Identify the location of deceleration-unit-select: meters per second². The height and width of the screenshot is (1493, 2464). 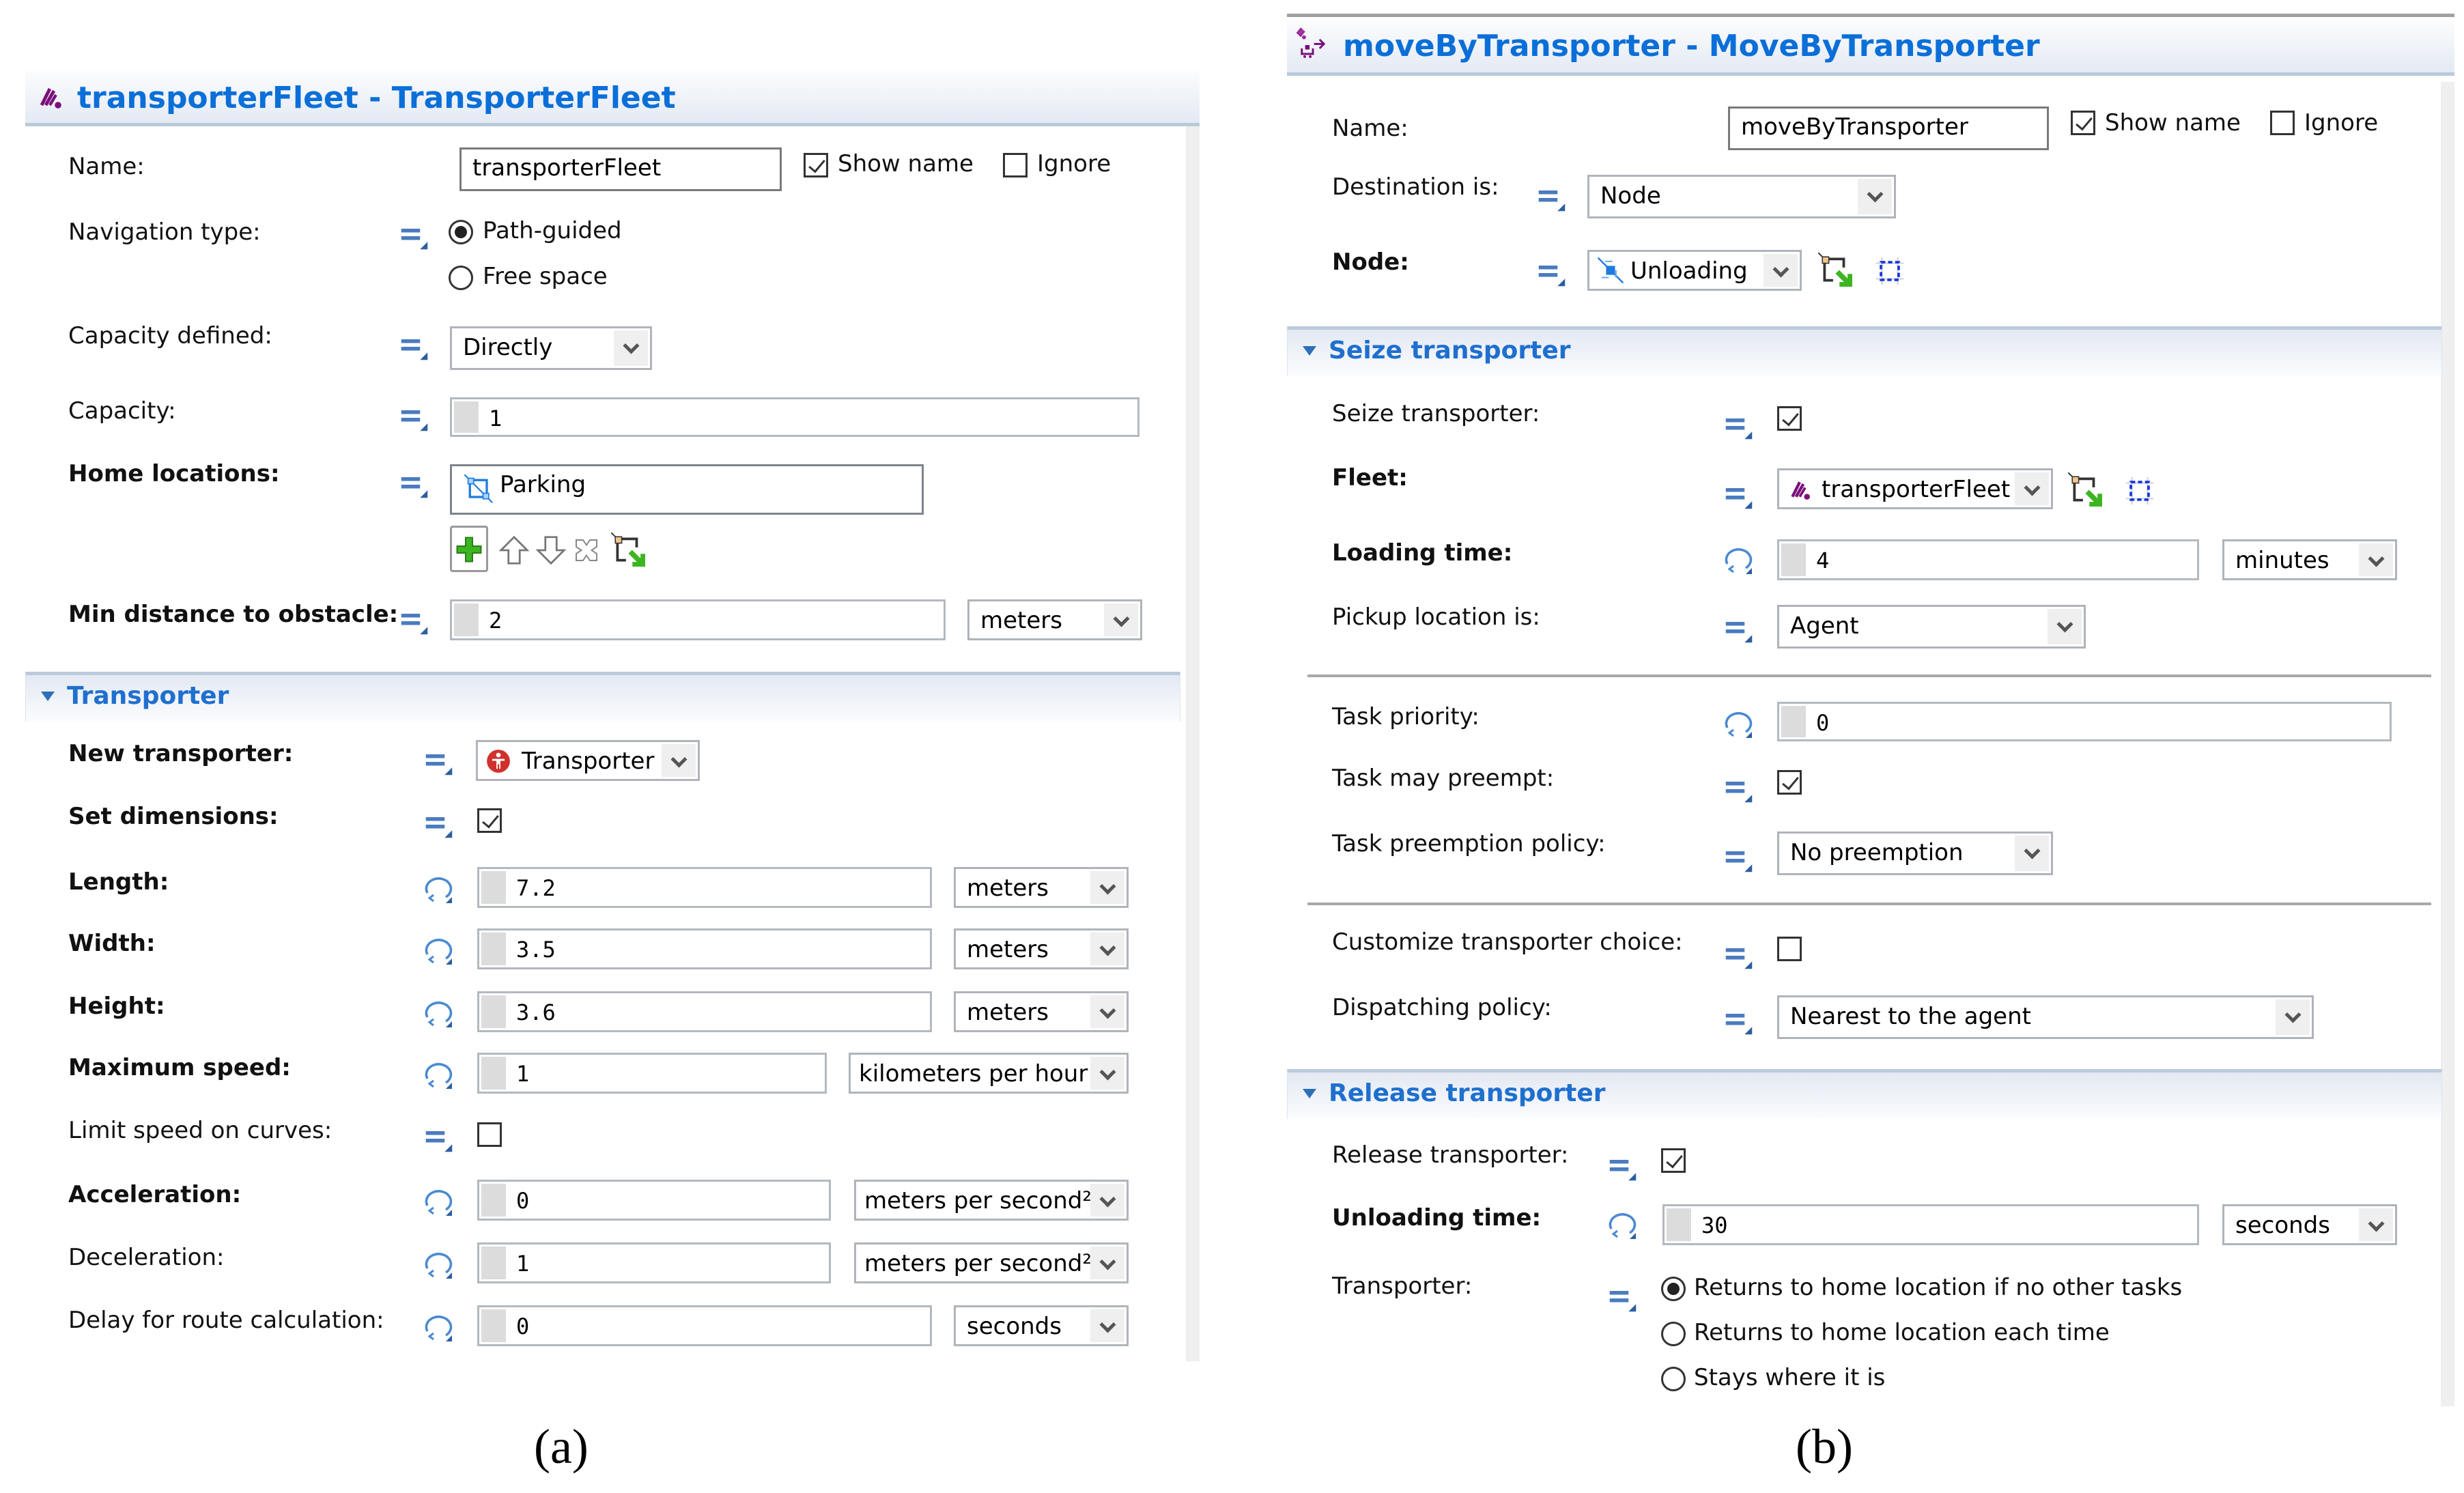
(991, 1262).